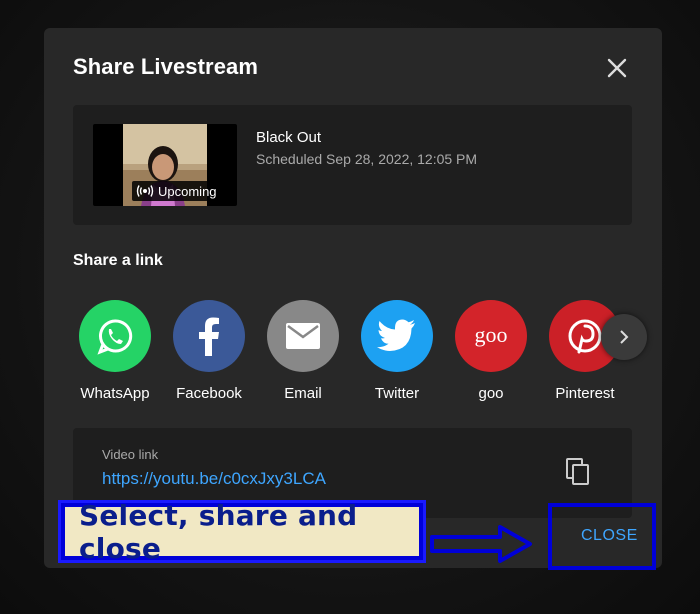  Describe the element at coordinates (118, 260) in the screenshot. I see `share-heading: Share a link` at that location.